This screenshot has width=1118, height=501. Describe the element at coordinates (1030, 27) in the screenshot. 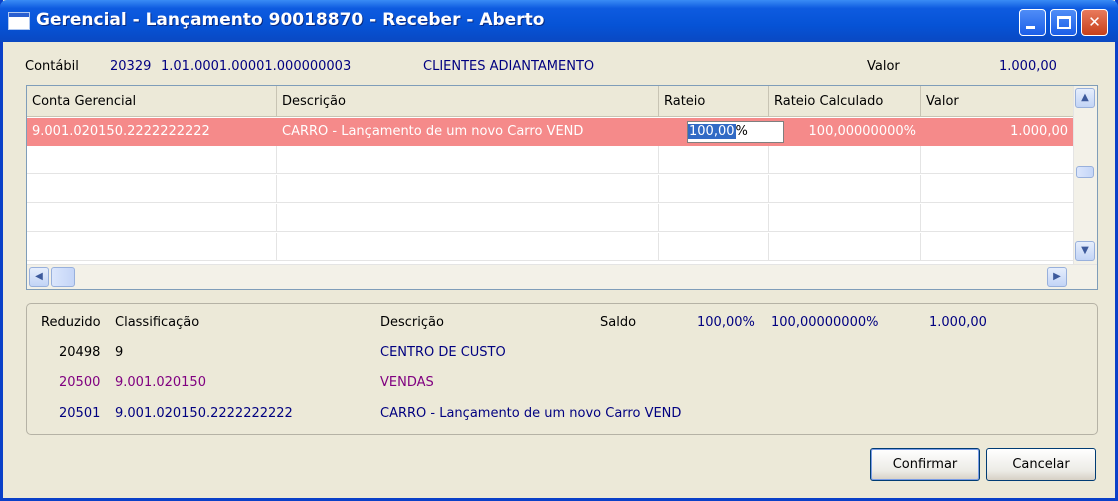

I see `minimize-icon` at that location.